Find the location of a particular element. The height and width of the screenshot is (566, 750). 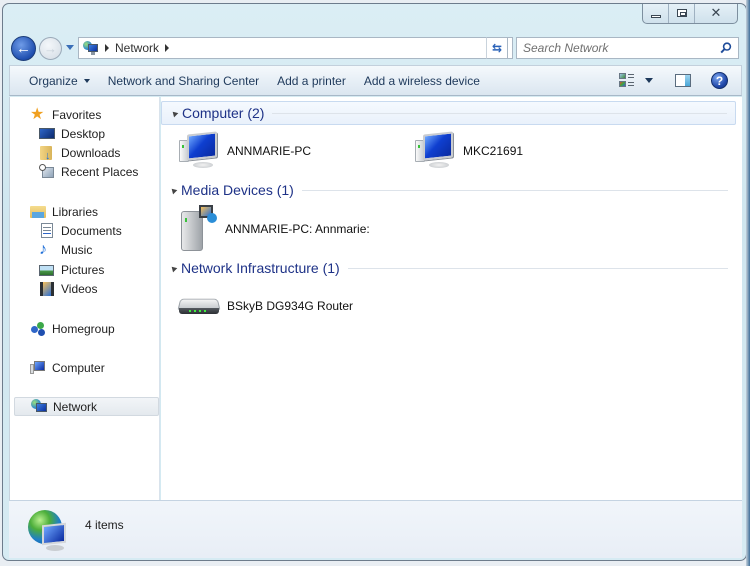

sidebar-item-recent-places: Recent Places is located at coordinates (88, 171).